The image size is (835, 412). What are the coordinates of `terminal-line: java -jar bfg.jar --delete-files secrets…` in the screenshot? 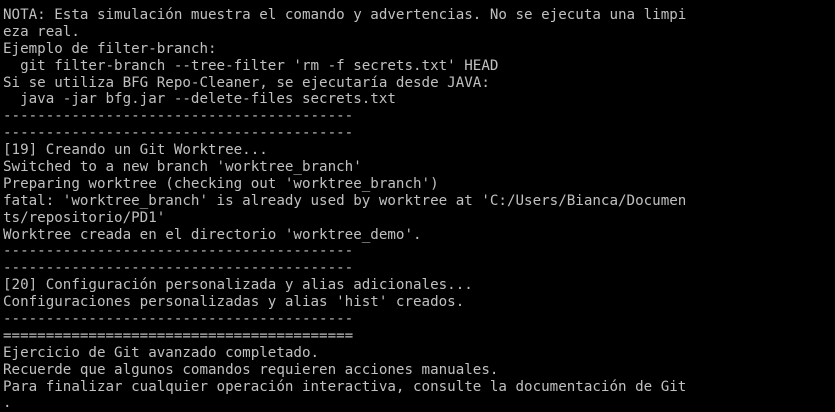 It's located at (199, 99).